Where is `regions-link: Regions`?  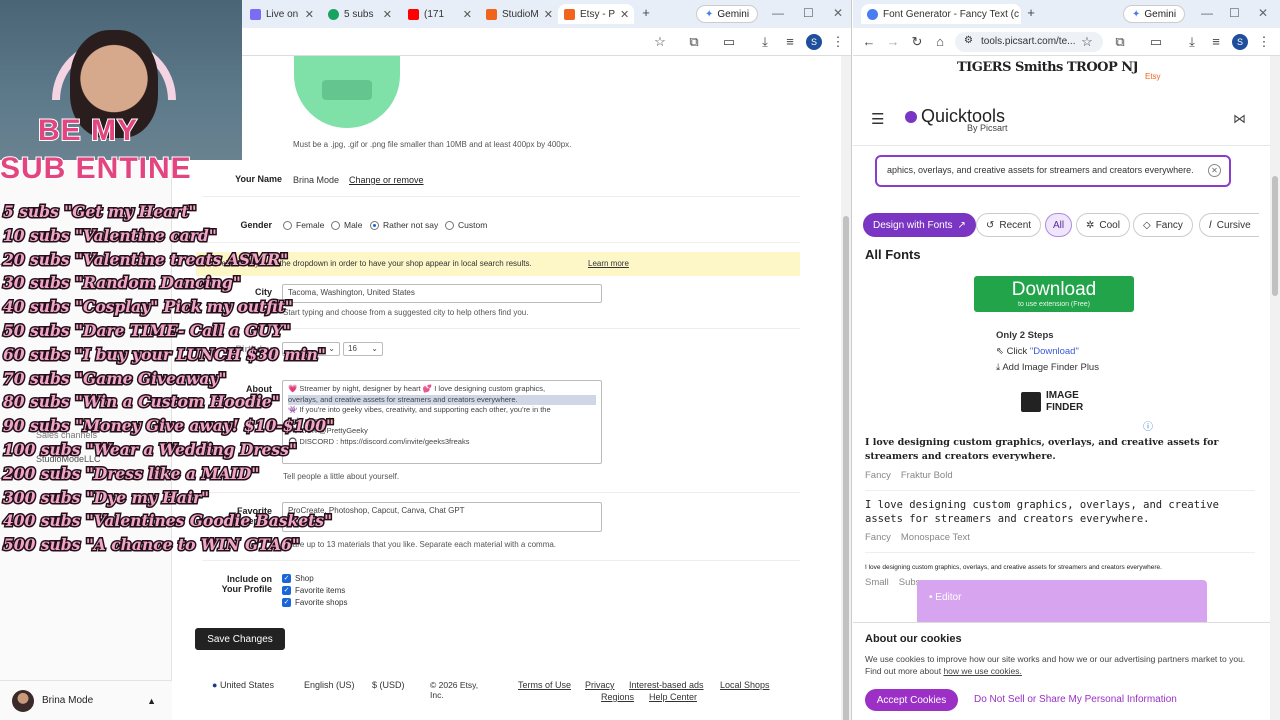
regions-link: Regions is located at coordinates (617, 697).